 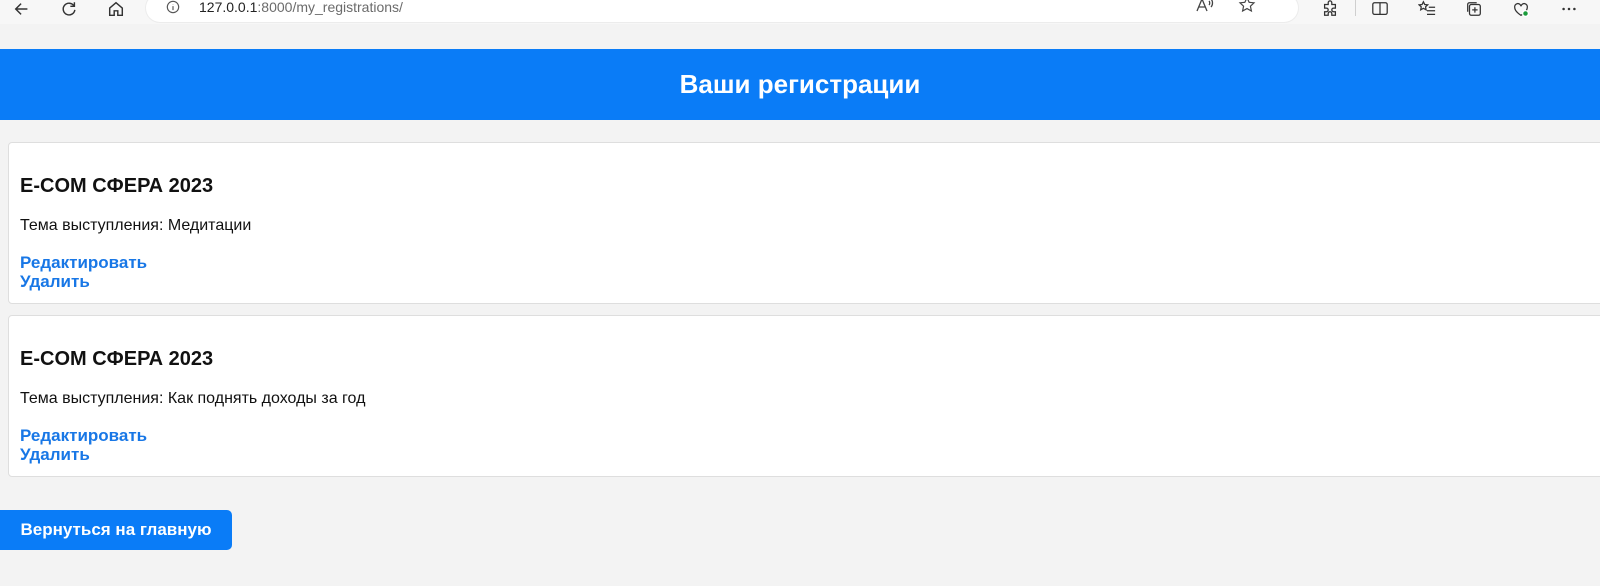 What do you see at coordinates (722, 11) in the screenshot?
I see `address-bar: 127.0.0.1:8000/my_registrations/` at bounding box center [722, 11].